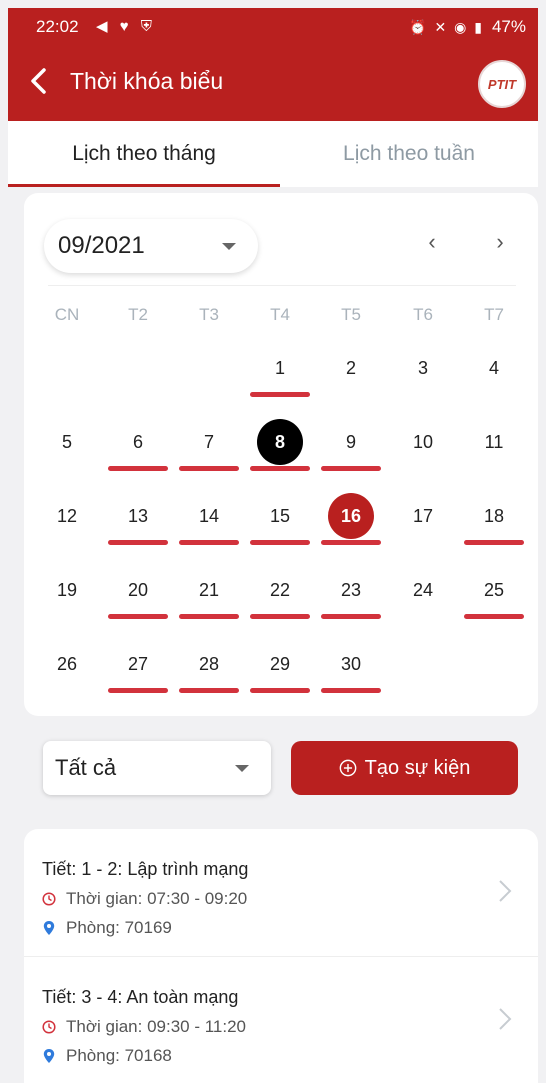 The image size is (546, 1083). What do you see at coordinates (67, 314) in the screenshot?
I see `weekday-label: CN` at bounding box center [67, 314].